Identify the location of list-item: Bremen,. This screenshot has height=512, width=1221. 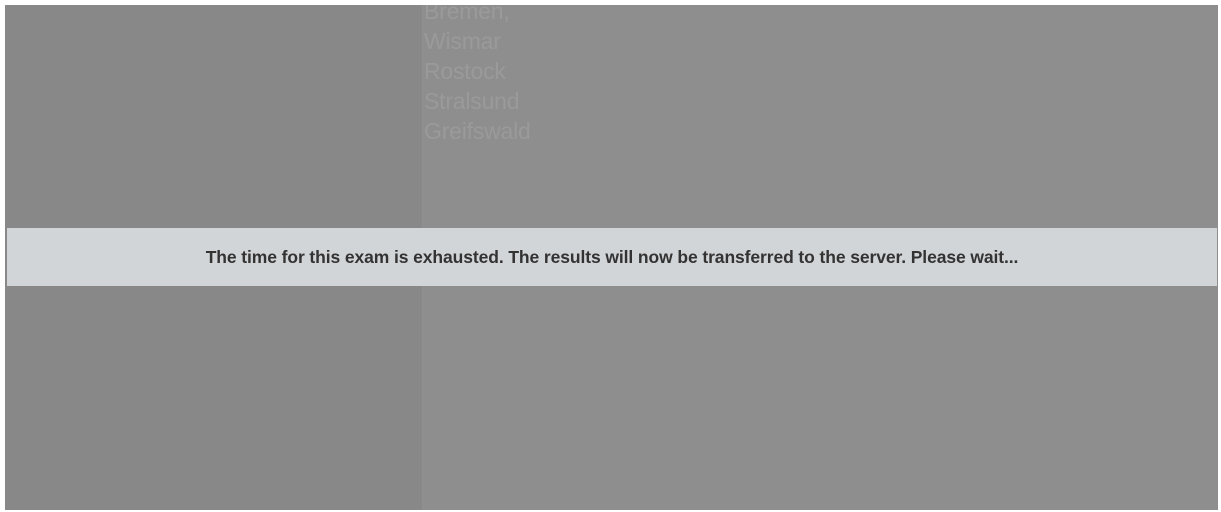
(467, 14).